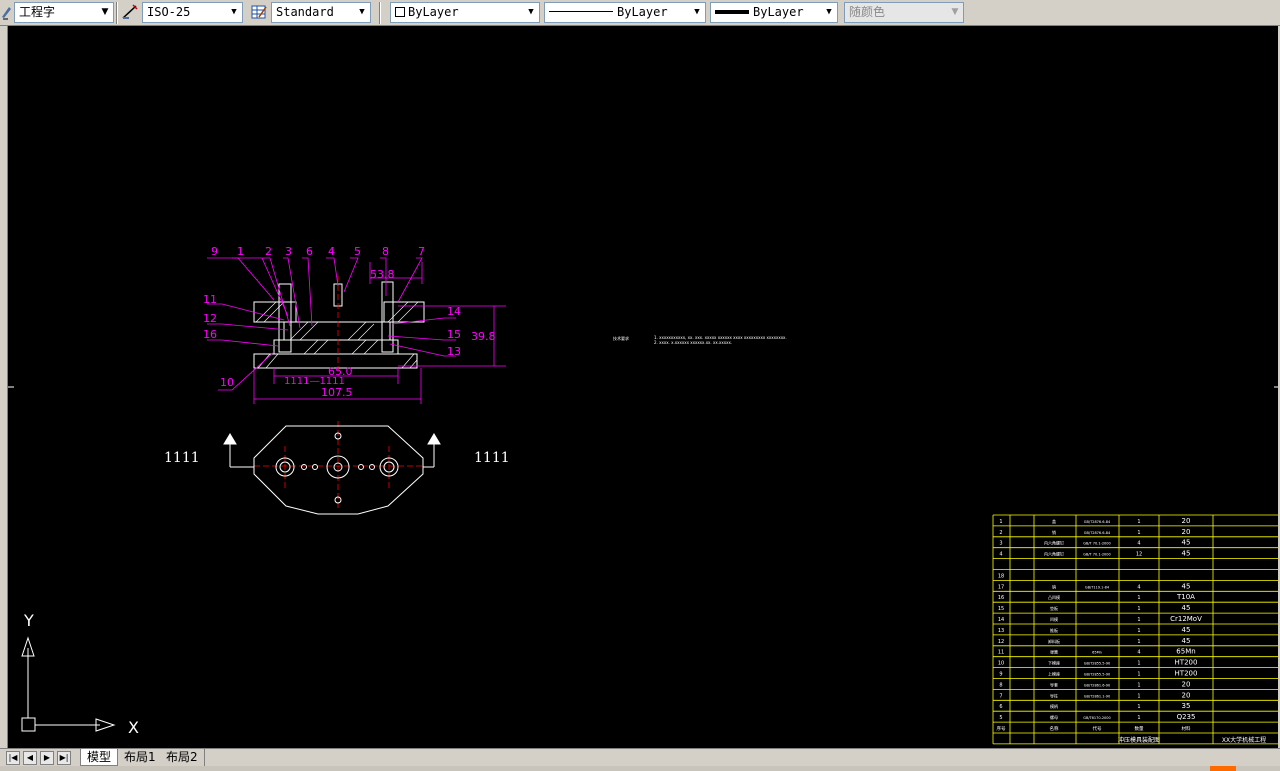  Describe the element at coordinates (1054, 554) in the screenshot. I see `table-cell-name: 内六角螺钉` at that location.